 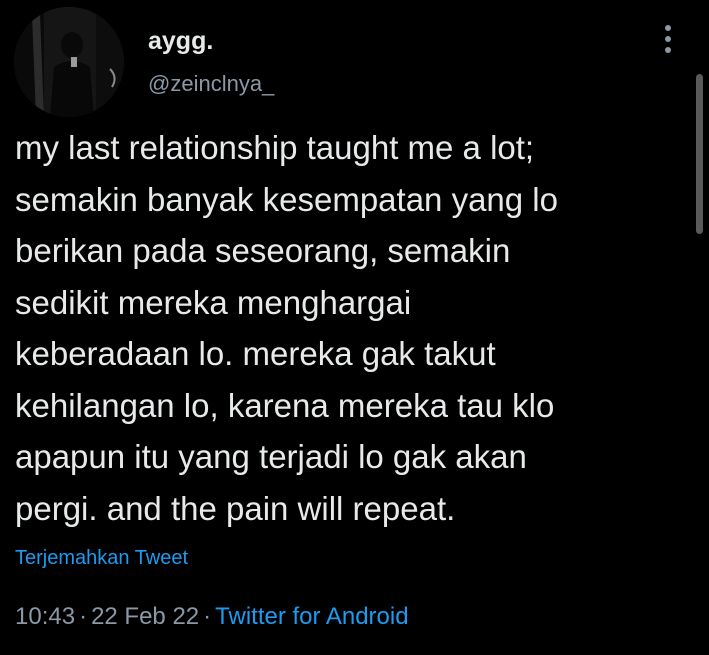 What do you see at coordinates (101, 558) in the screenshot?
I see `translate-tweet-link: Terjemahkan Tweet` at bounding box center [101, 558].